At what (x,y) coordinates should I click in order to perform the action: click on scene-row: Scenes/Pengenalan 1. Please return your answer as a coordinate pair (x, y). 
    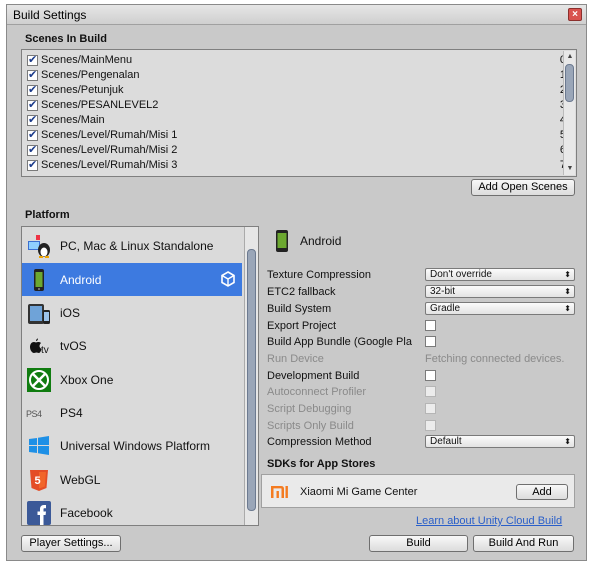
    Looking at the image, I should click on (296, 75).